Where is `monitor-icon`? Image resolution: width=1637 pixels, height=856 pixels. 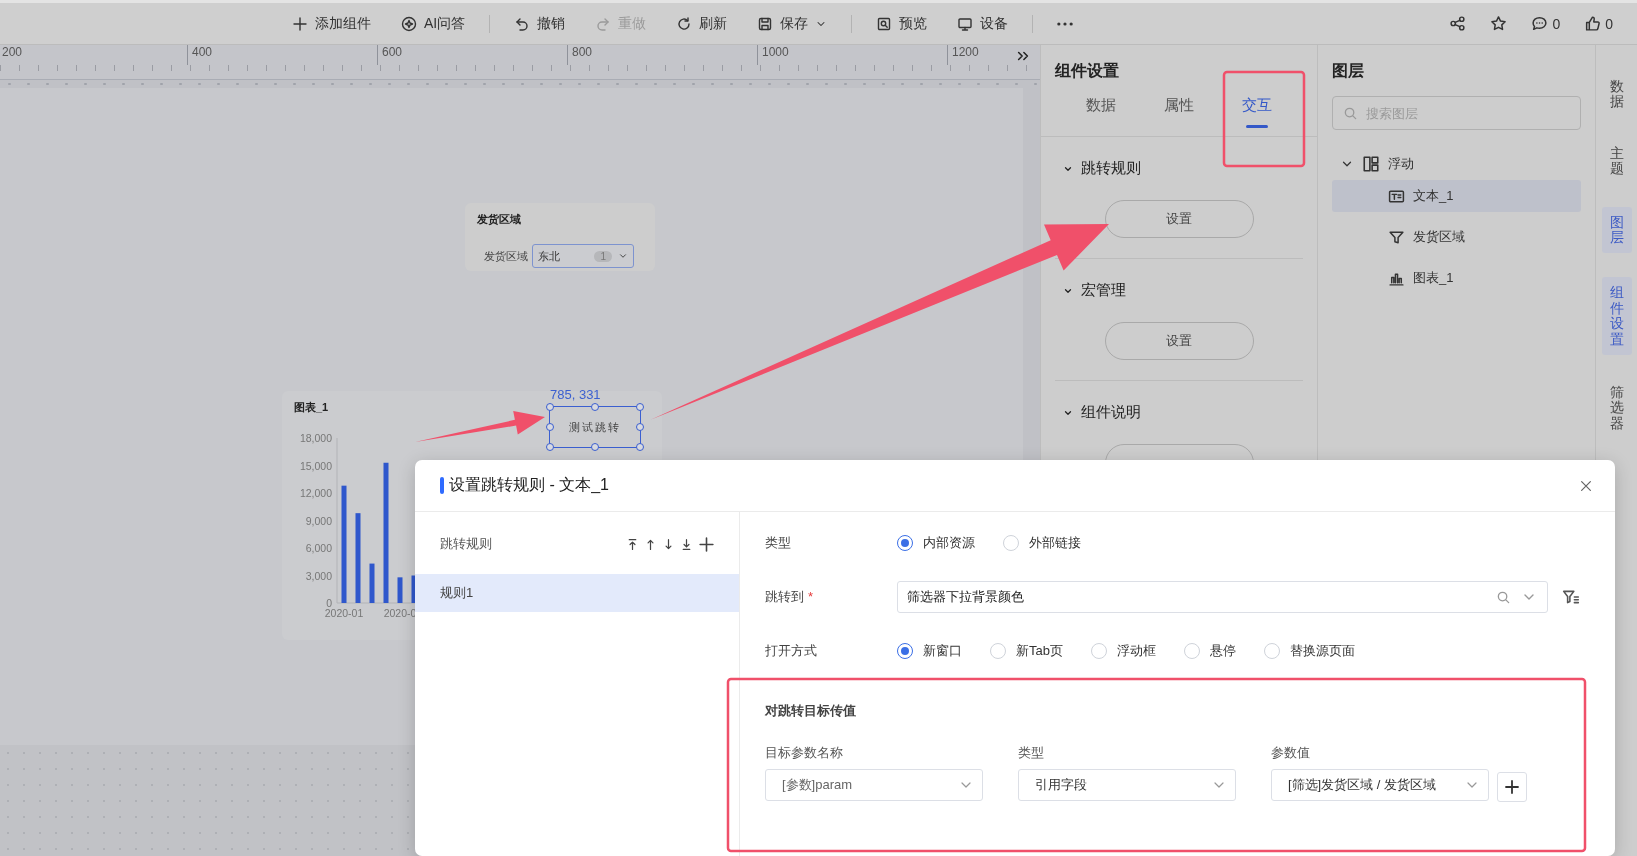 monitor-icon is located at coordinates (965, 23).